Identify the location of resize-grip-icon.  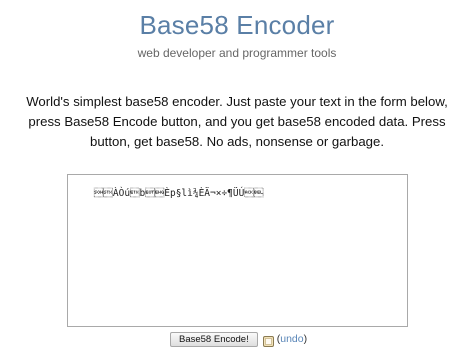
(402, 321).